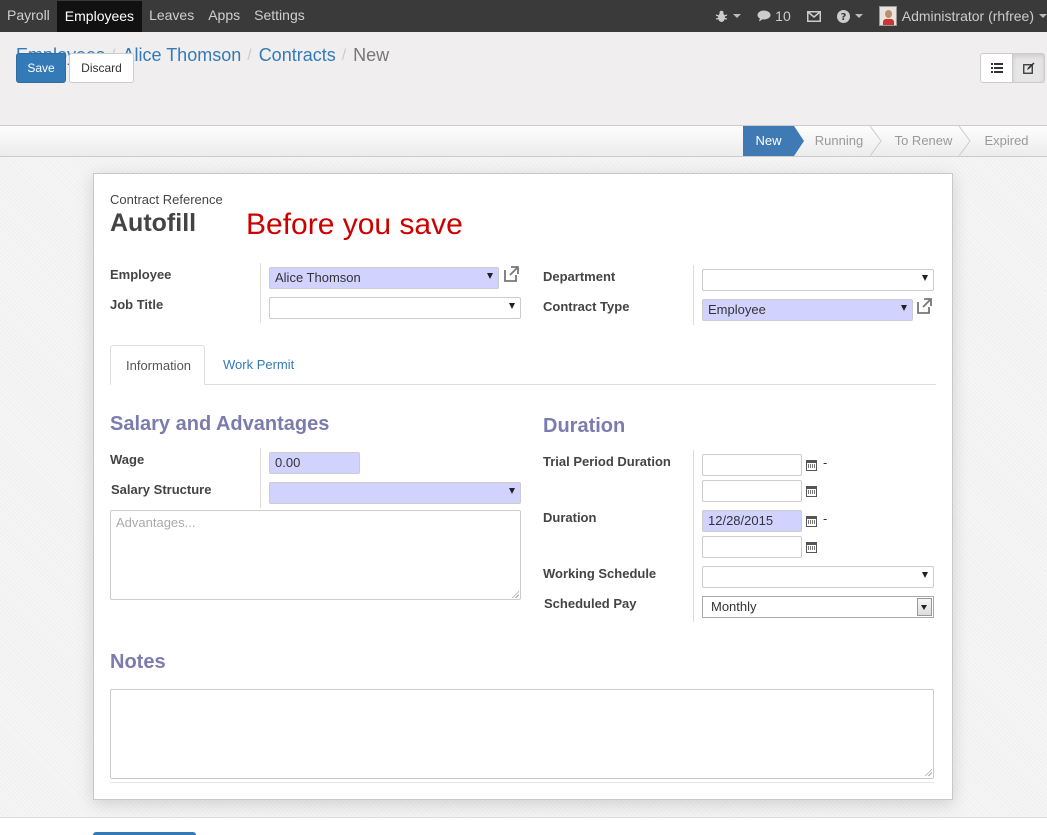  I want to click on trial-period-label: Trial Period Duration, so click(607, 461).